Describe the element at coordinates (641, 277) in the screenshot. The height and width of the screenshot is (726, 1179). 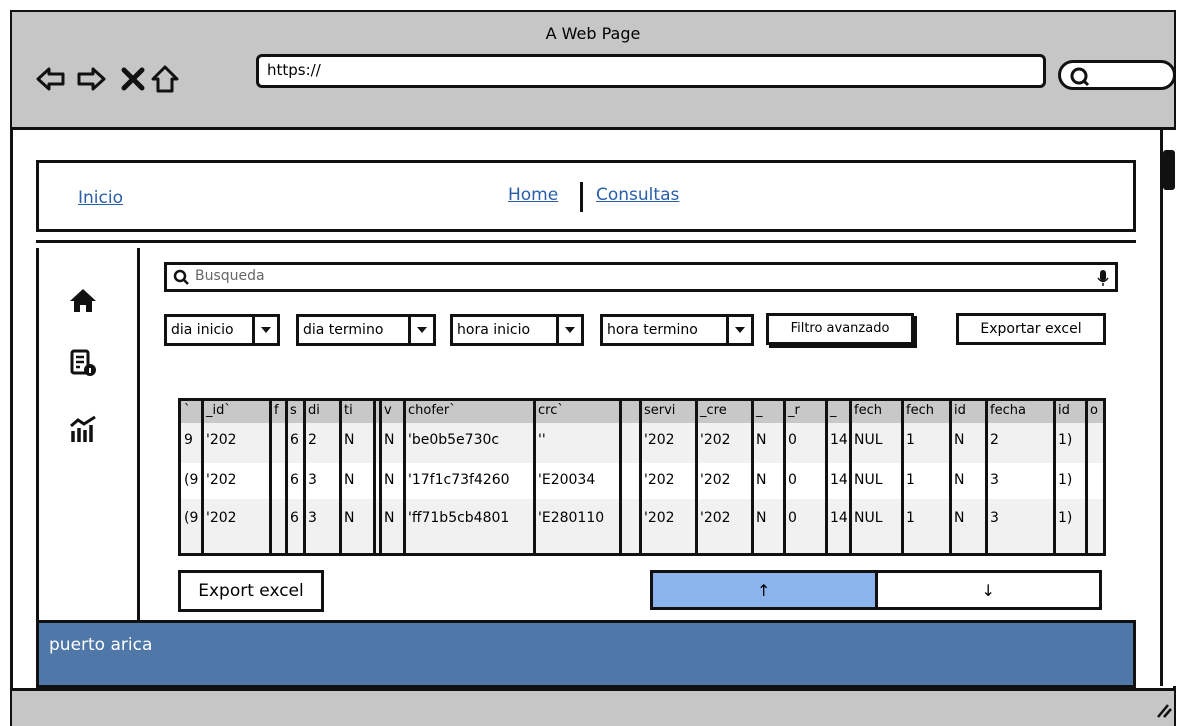
I see `search-input: Busqueda` at that location.